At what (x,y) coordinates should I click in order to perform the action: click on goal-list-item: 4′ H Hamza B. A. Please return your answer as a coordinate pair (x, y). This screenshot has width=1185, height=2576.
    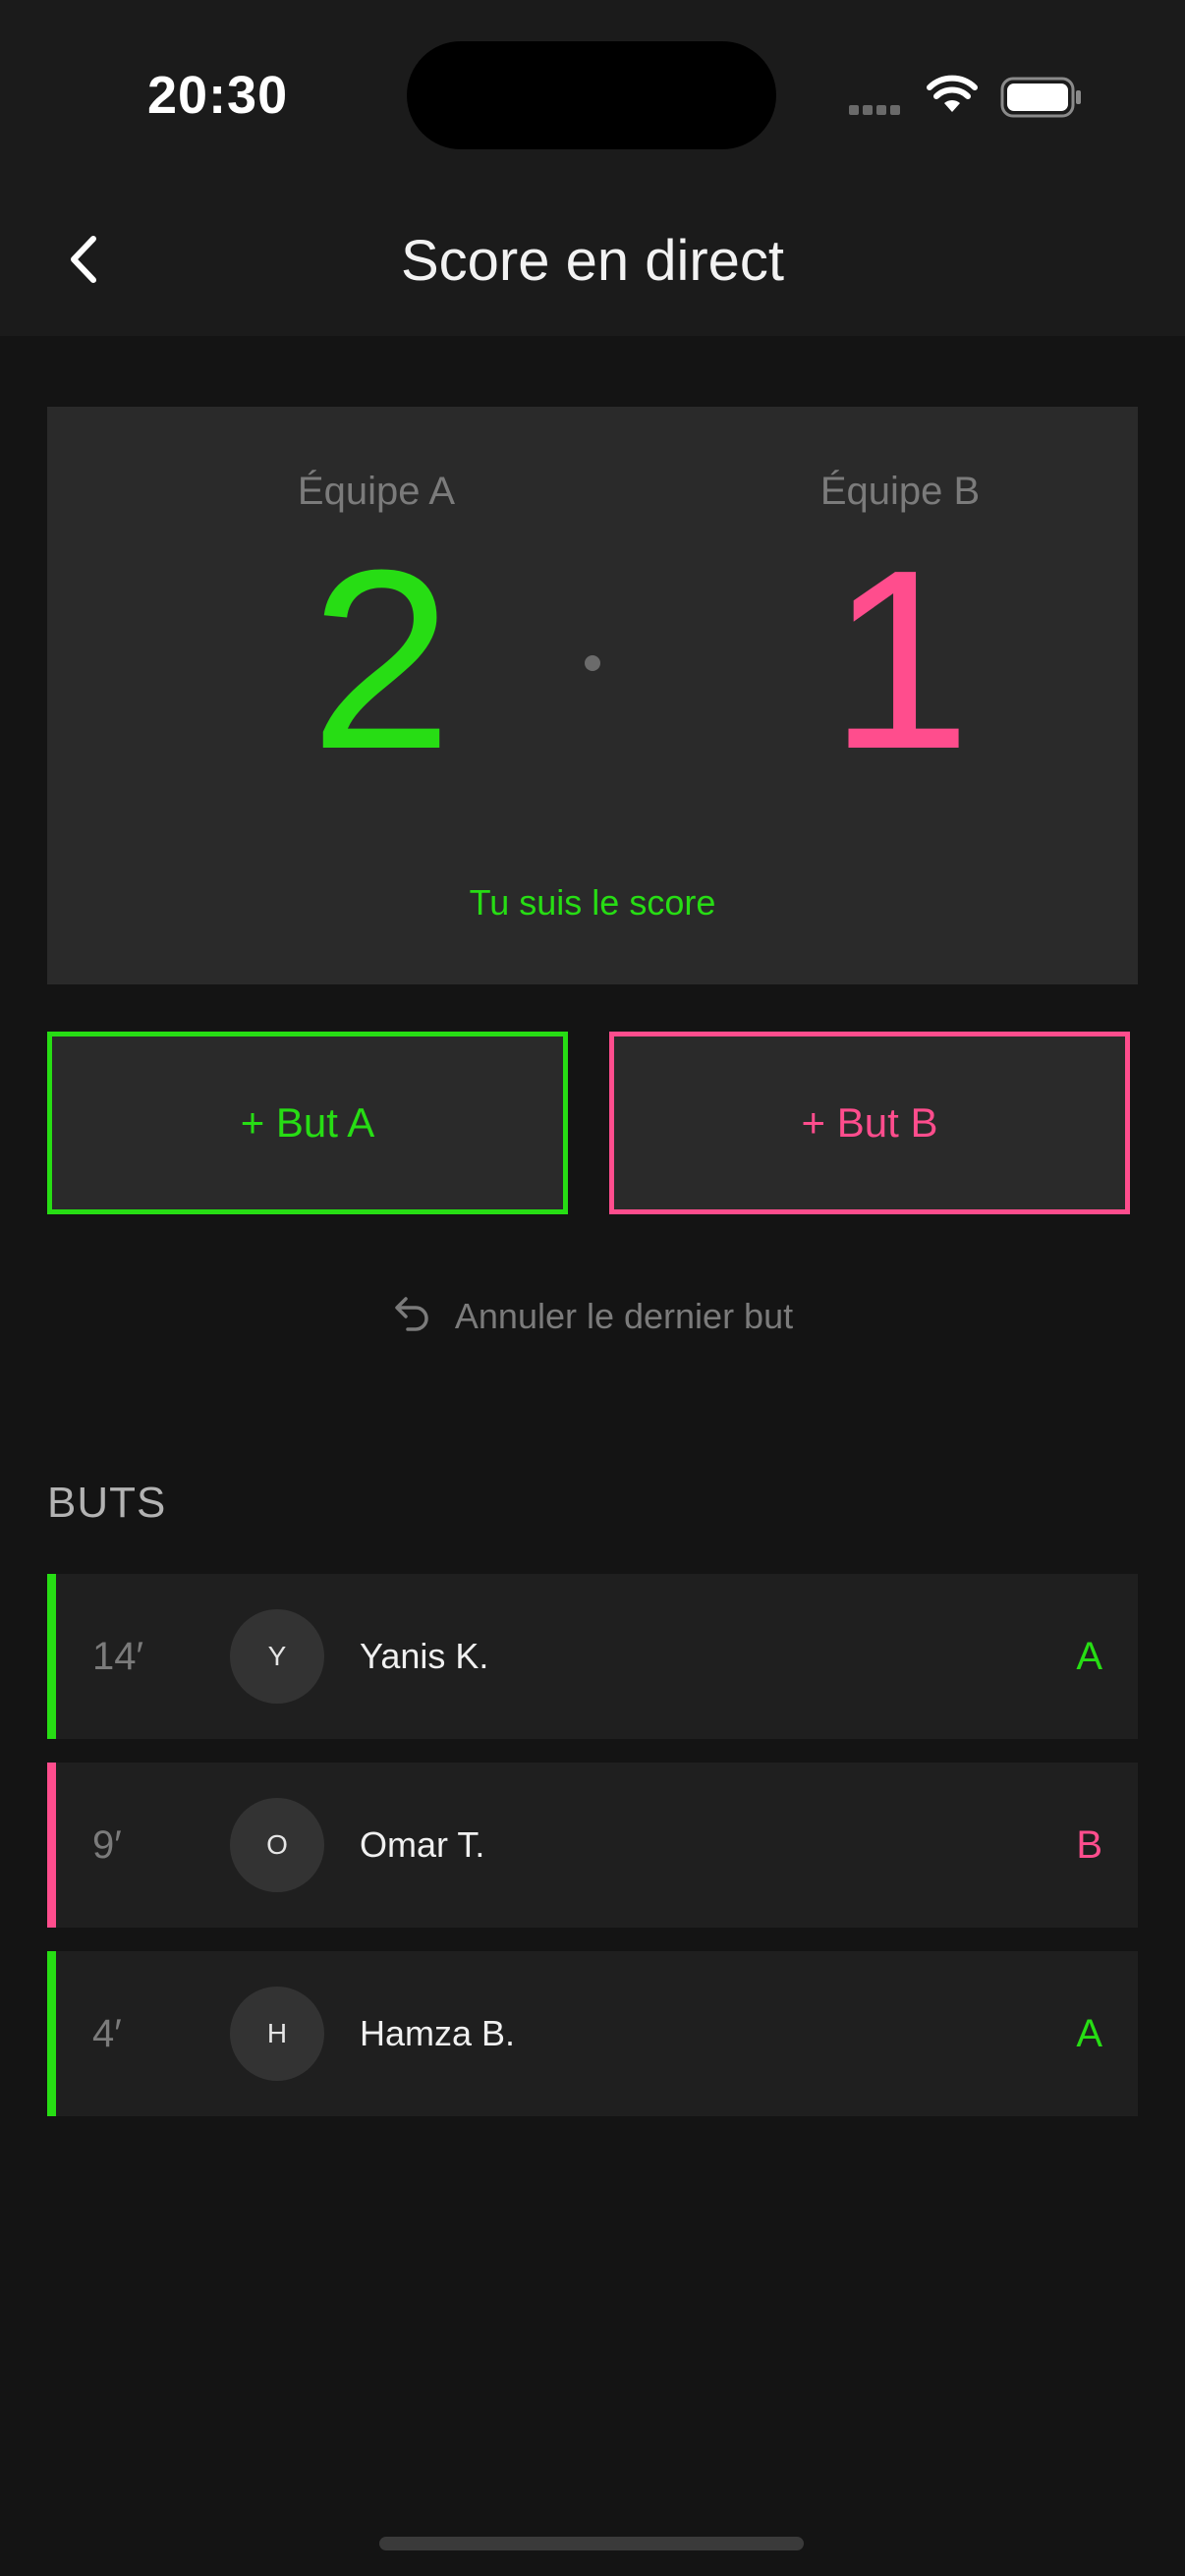
    Looking at the image, I should click on (592, 2033).